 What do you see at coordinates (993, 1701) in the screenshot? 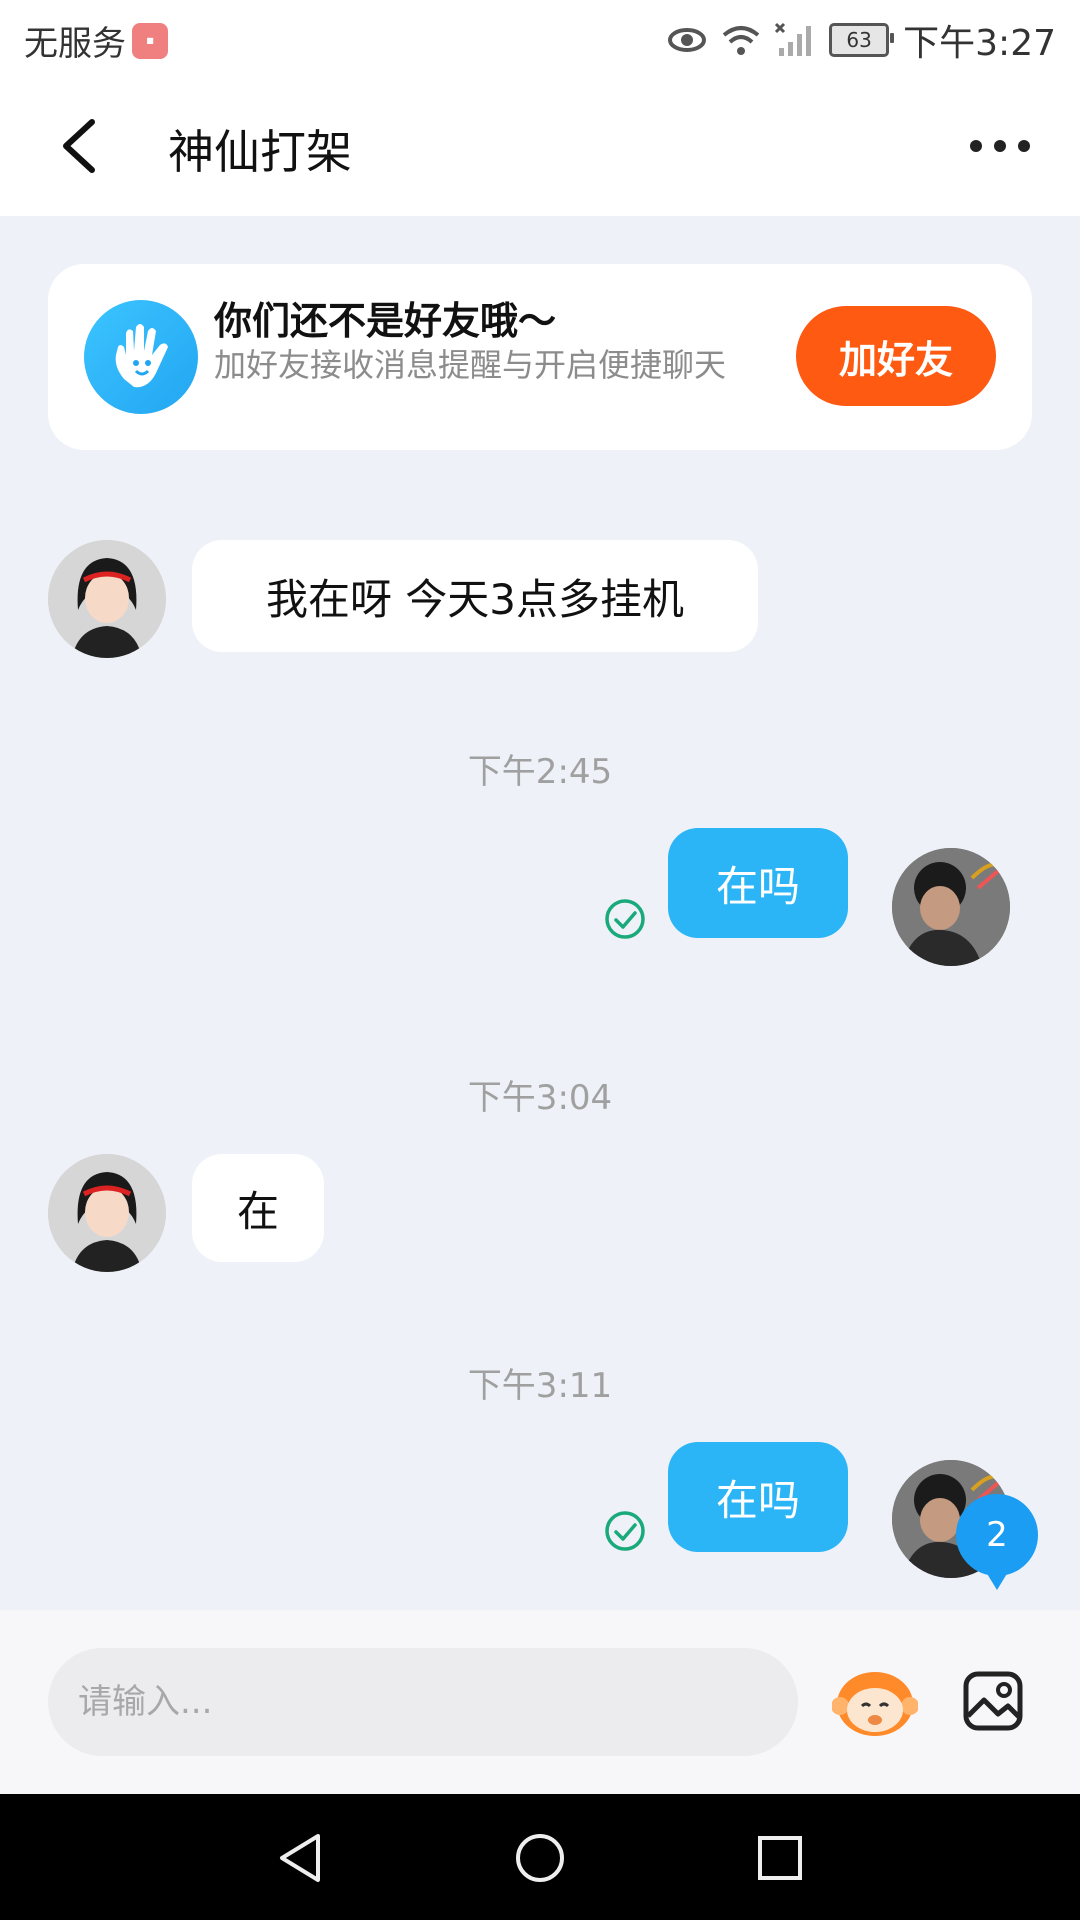
I see `image-icon` at bounding box center [993, 1701].